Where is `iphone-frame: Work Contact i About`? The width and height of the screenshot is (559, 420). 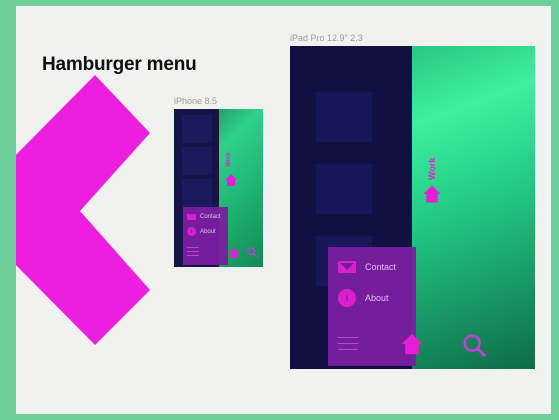 iphone-frame: Work Contact i About is located at coordinates (218, 188).